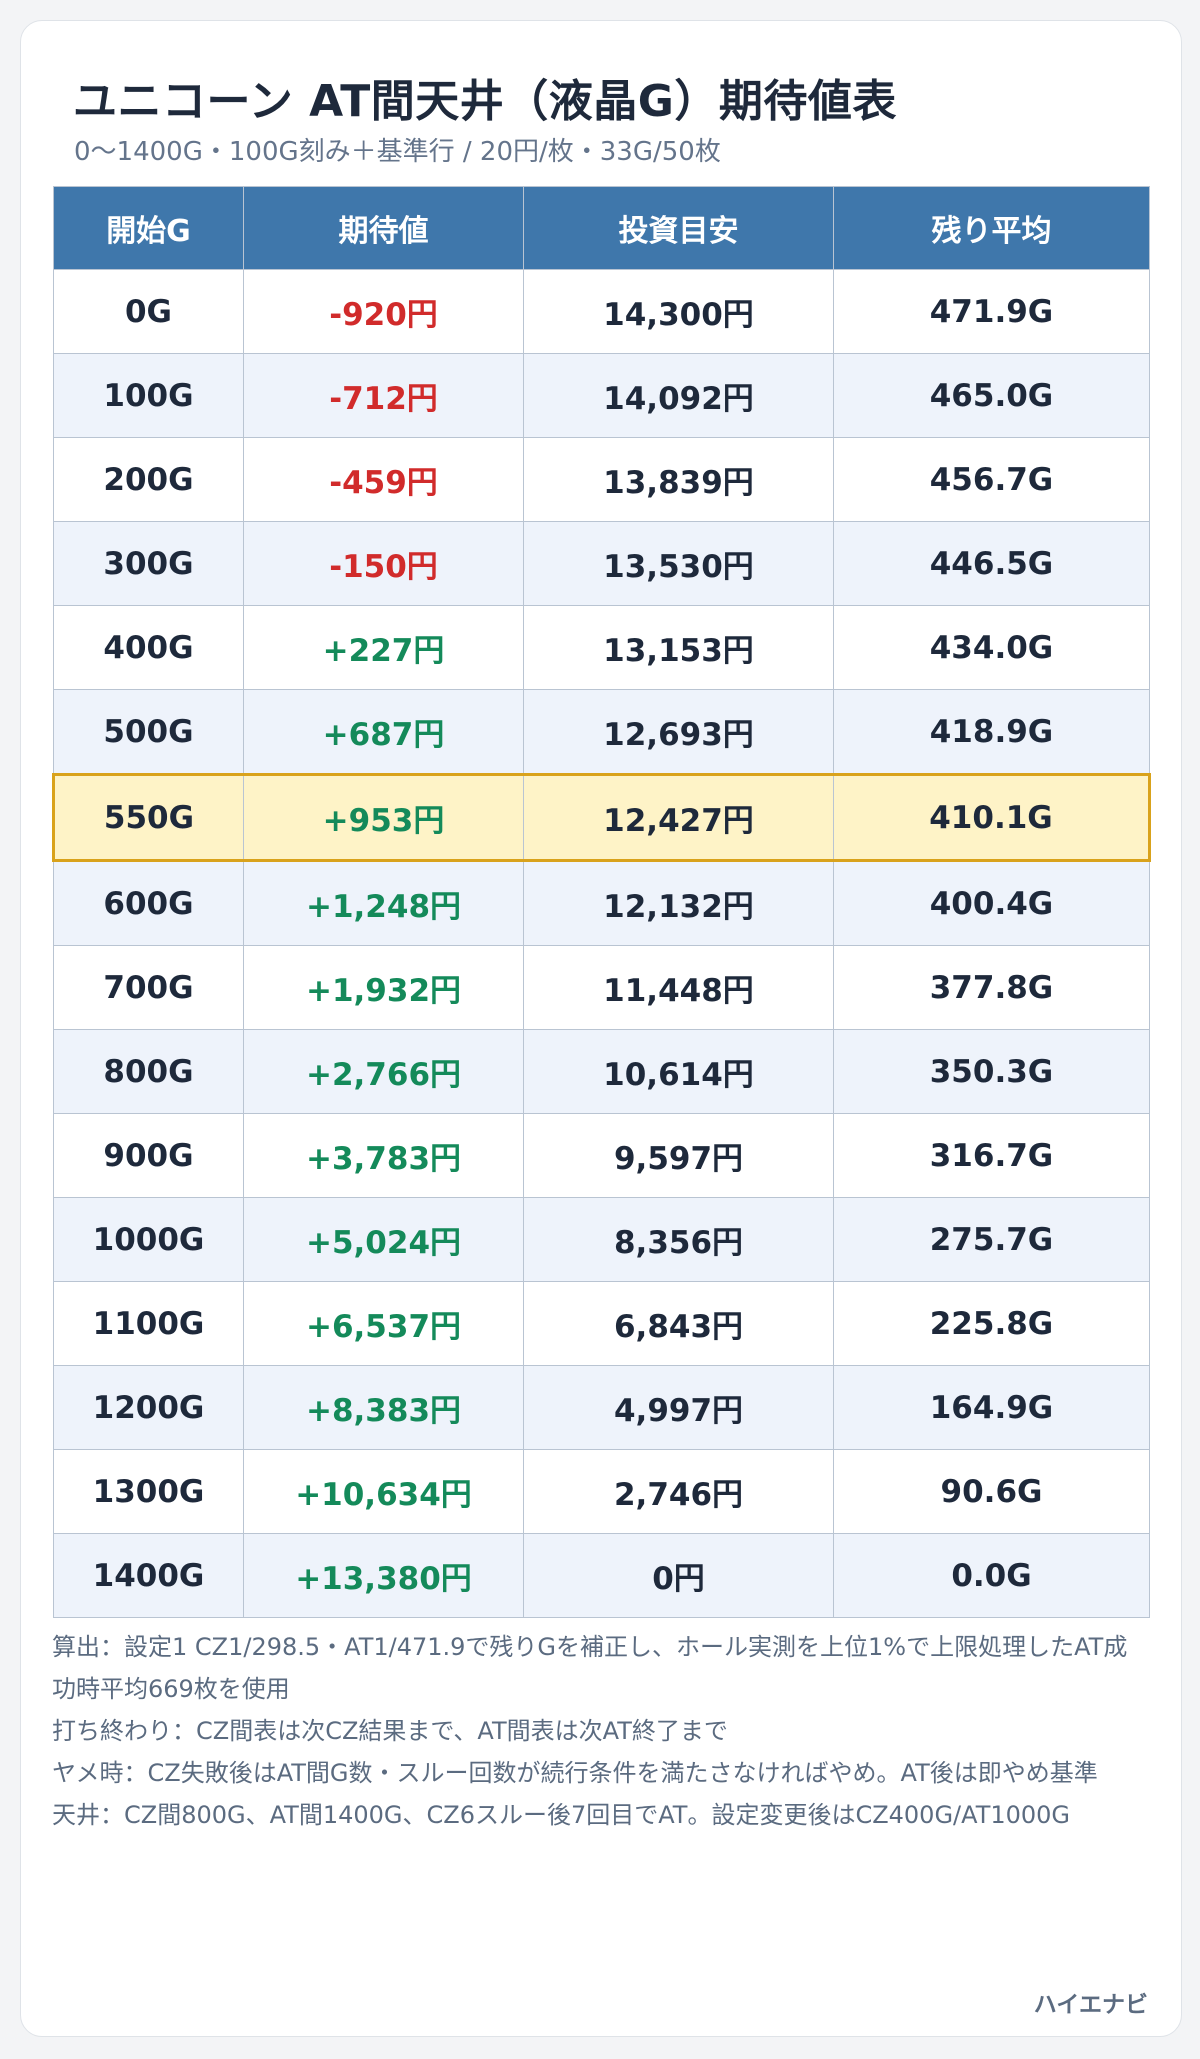 Image resolution: width=1200 pixels, height=2059 pixels. What do you see at coordinates (992, 817) in the screenshot?
I see `cell-remaining: 410.1G` at bounding box center [992, 817].